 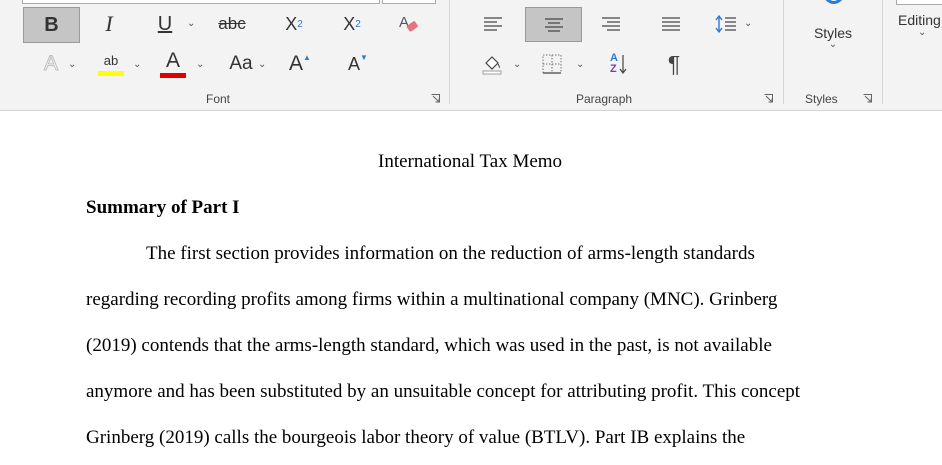 I want to click on pilcrow-icon: ¶, so click(x=674, y=63).